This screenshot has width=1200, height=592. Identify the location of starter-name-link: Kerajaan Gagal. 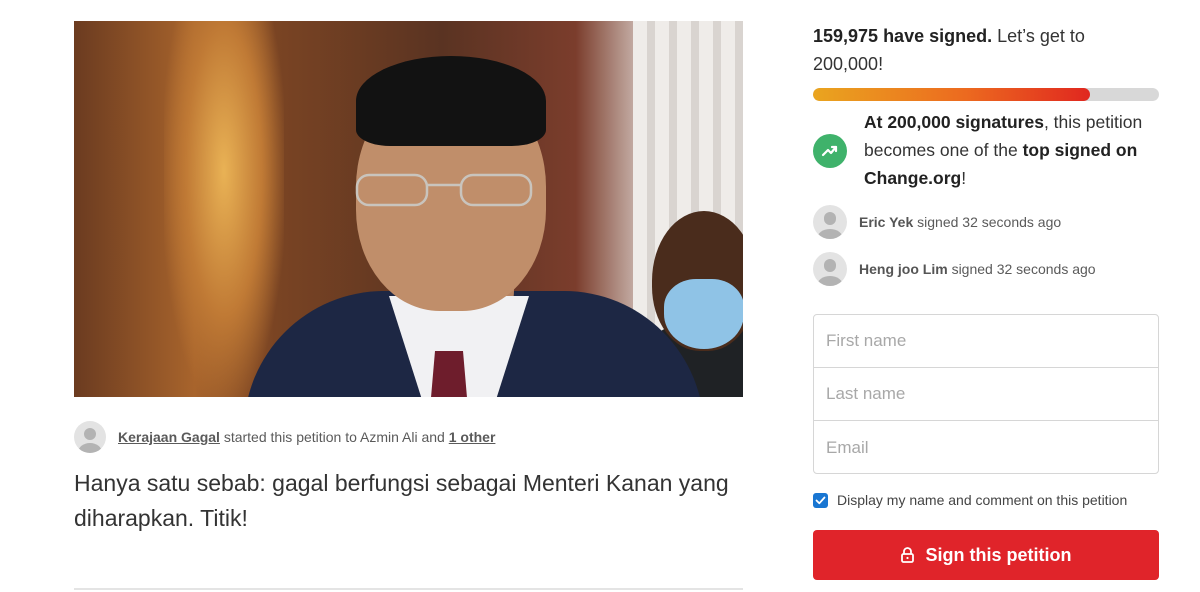
(169, 437).